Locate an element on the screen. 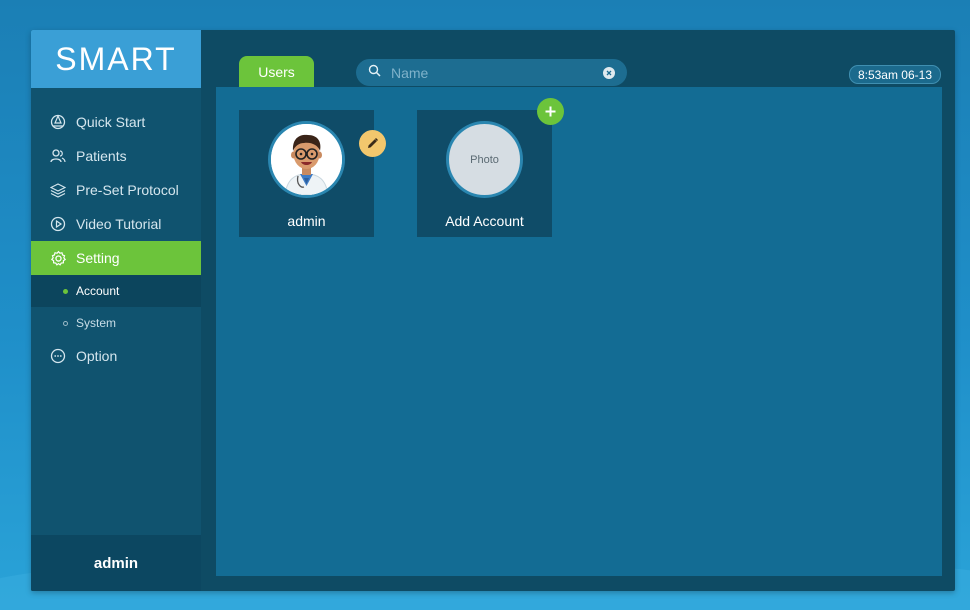 The width and height of the screenshot is (970, 610). add-account-button is located at coordinates (550, 111).